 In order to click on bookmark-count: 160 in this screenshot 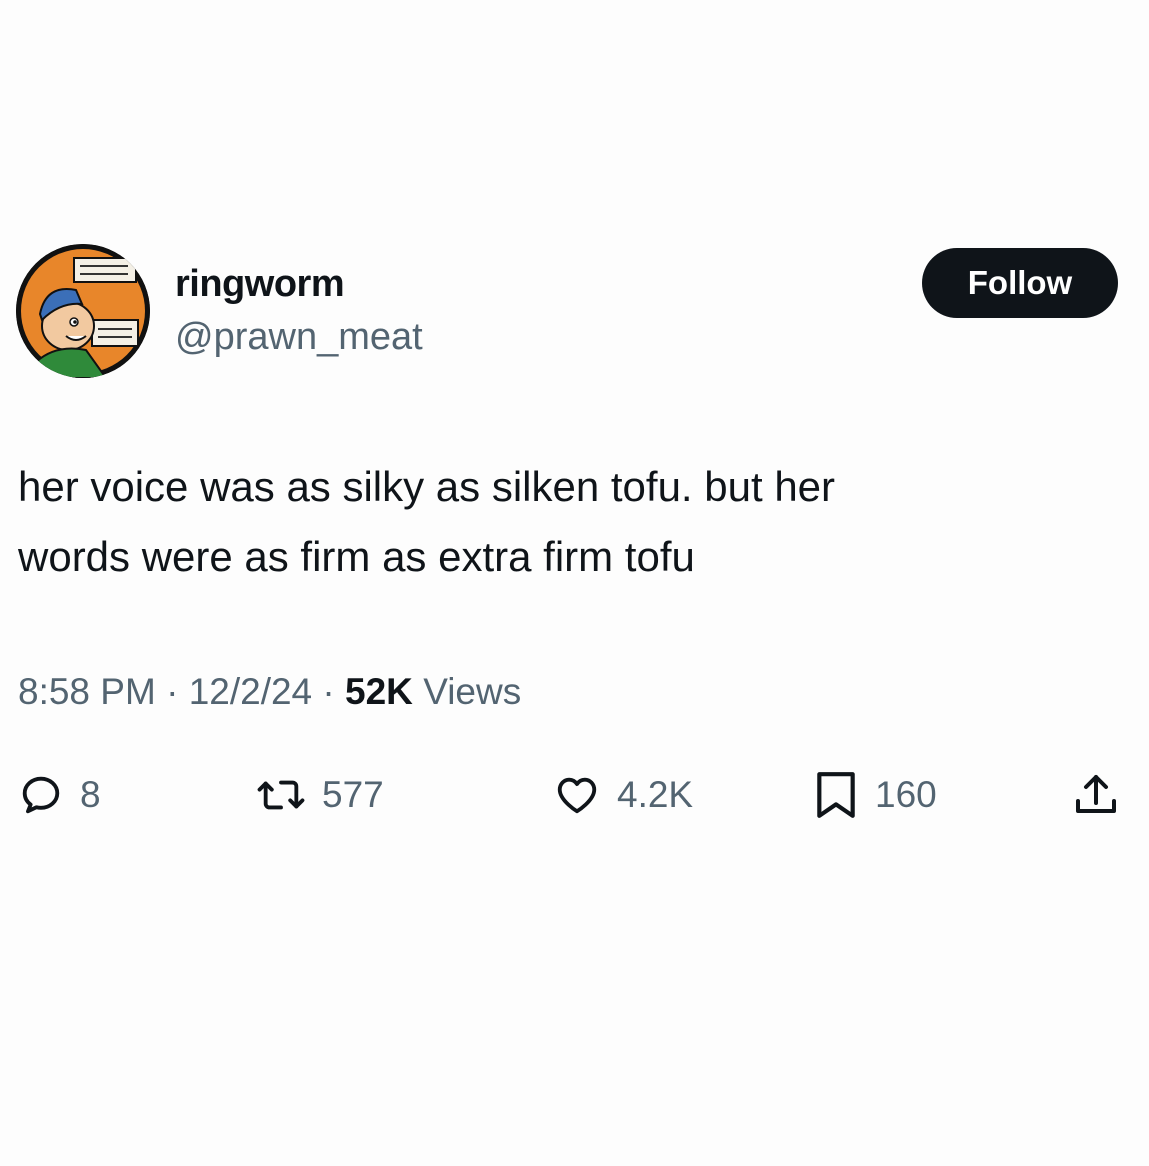, I will do `click(906, 794)`.